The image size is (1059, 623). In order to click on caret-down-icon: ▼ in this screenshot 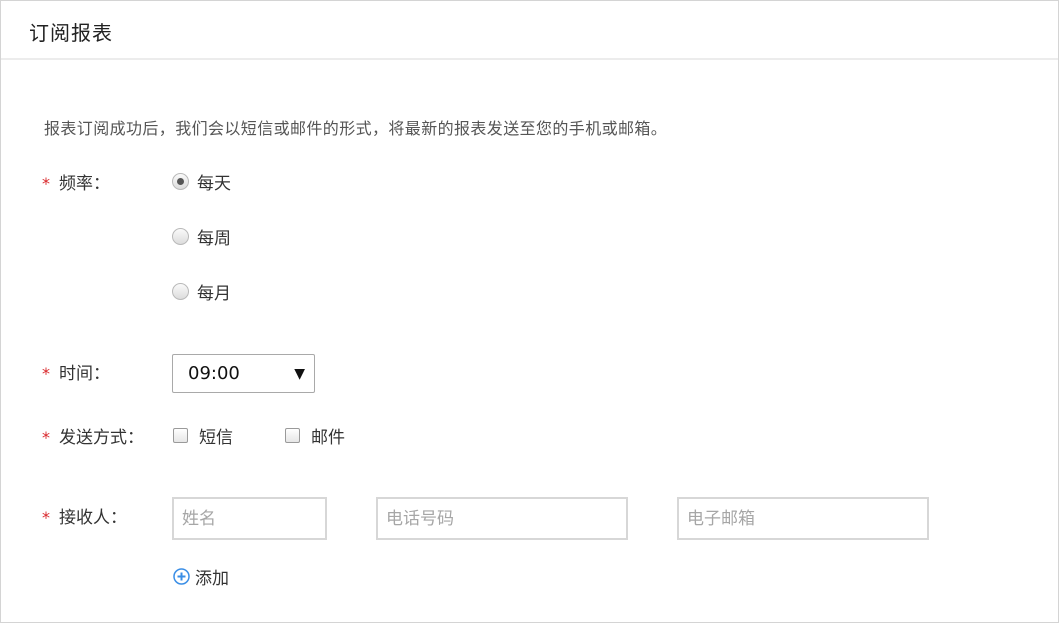, I will do `click(299, 373)`.